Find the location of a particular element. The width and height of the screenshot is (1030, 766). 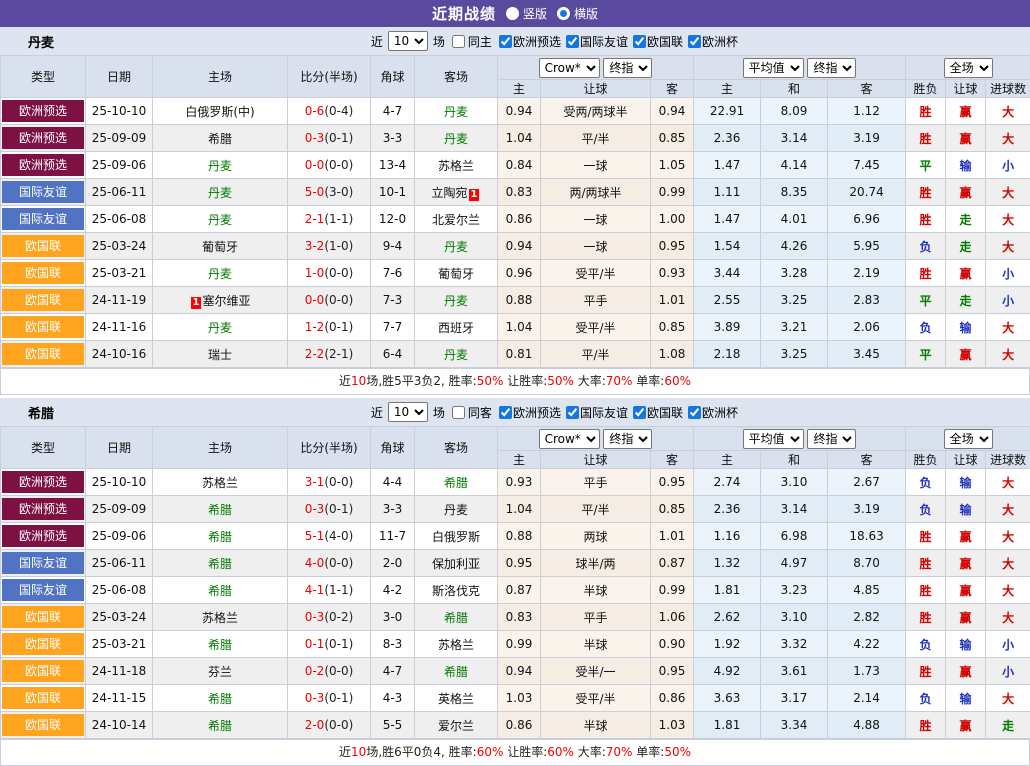

halftime-score: (0-0) is located at coordinates (338, 563).